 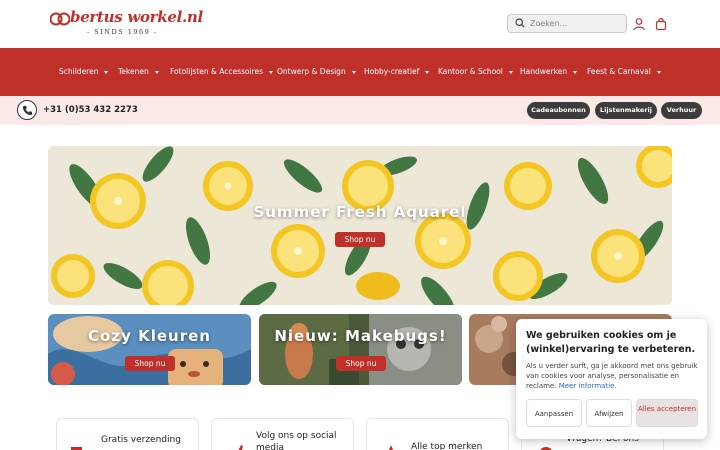 I want to click on nav-item-schilderen: Schilderen, so click(x=84, y=71).